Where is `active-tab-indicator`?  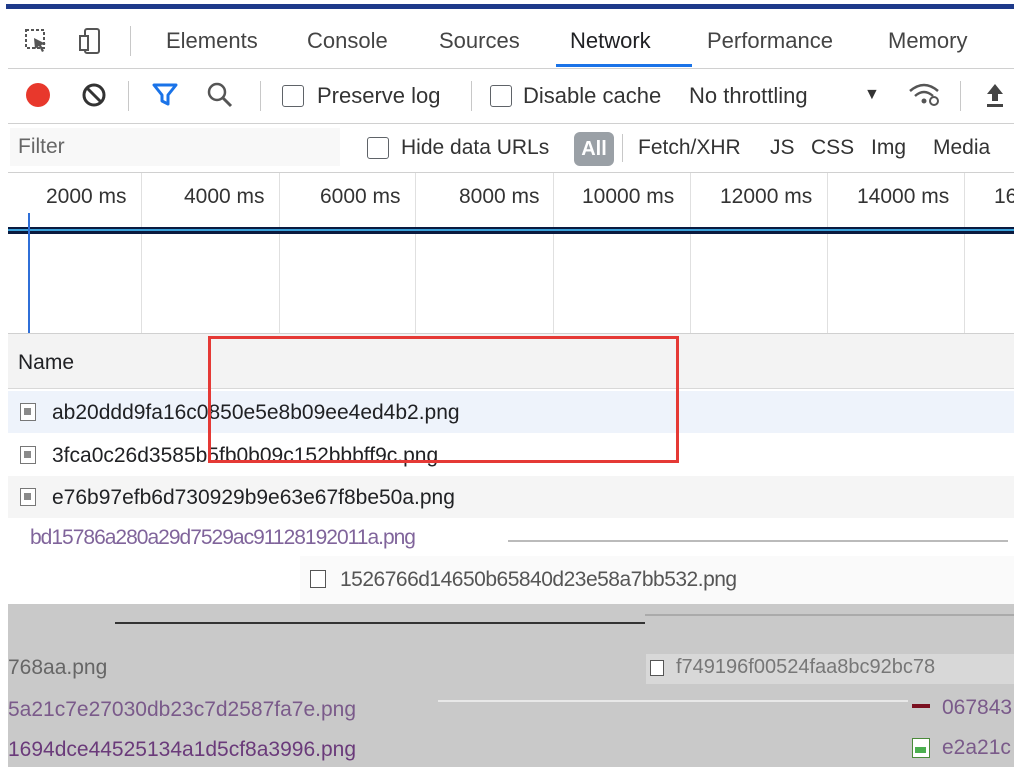
active-tab-indicator is located at coordinates (624, 65).